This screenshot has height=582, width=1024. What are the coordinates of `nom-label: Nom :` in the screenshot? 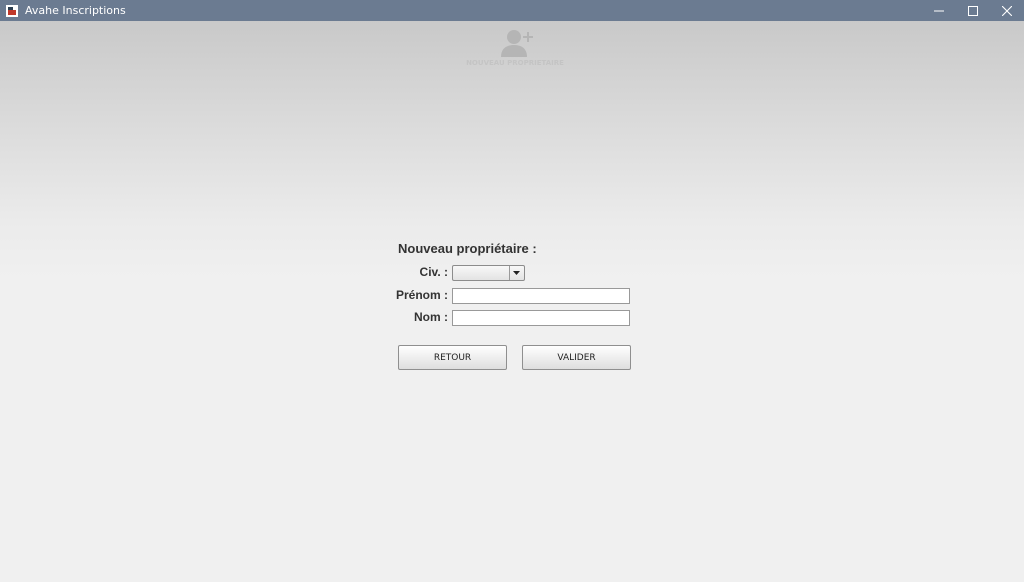 It's located at (431, 317).